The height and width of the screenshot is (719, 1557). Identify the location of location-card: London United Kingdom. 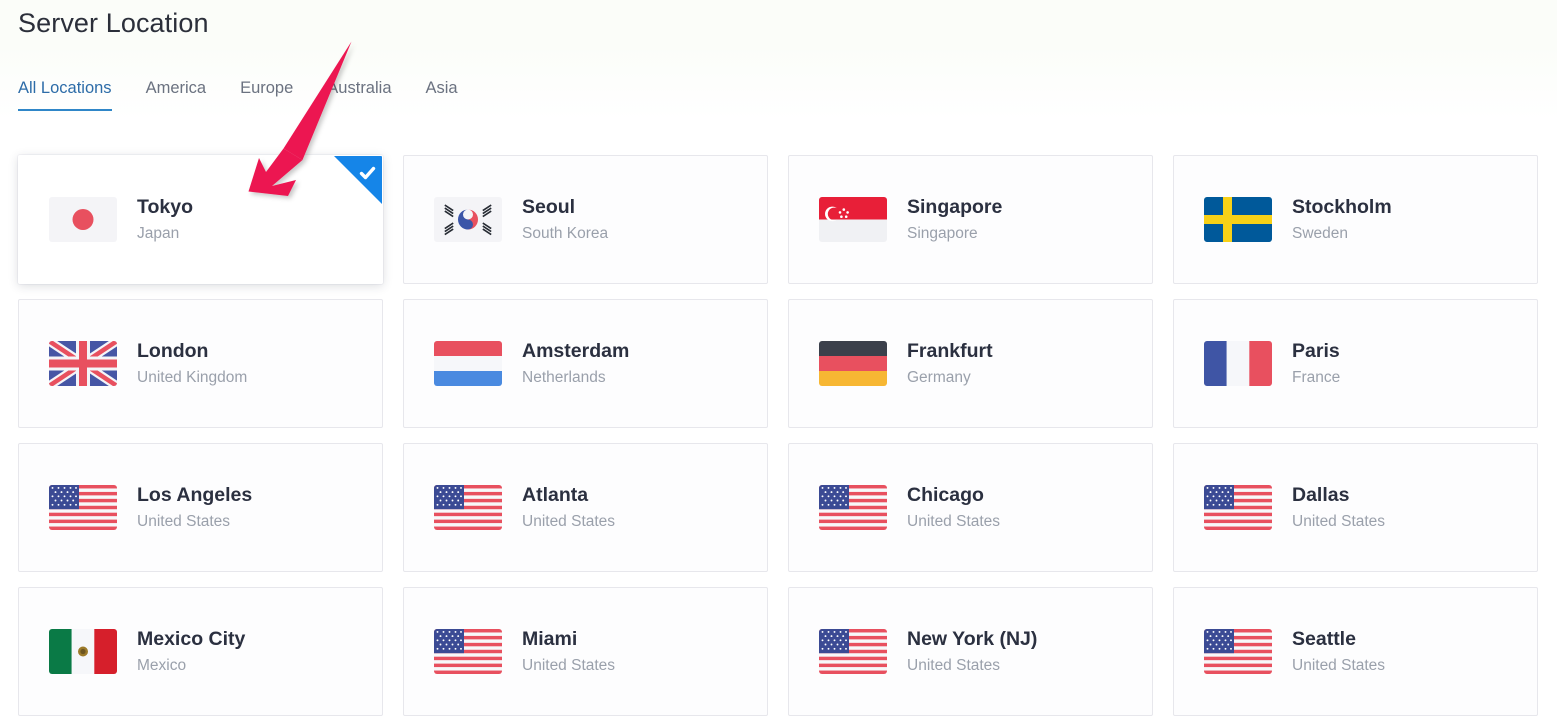
(200, 363).